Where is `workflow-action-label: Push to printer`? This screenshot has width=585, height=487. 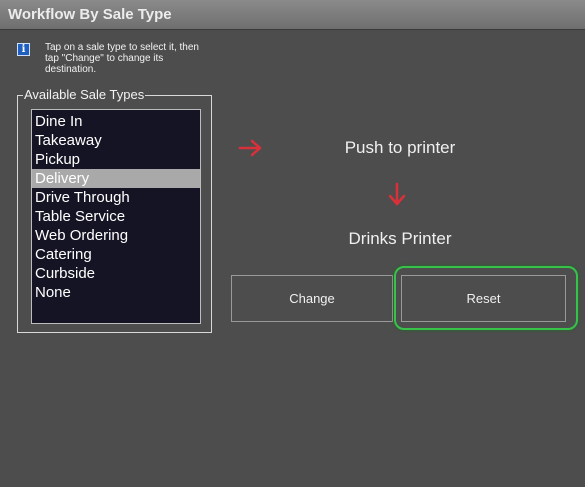
workflow-action-label: Push to printer is located at coordinates (400, 147).